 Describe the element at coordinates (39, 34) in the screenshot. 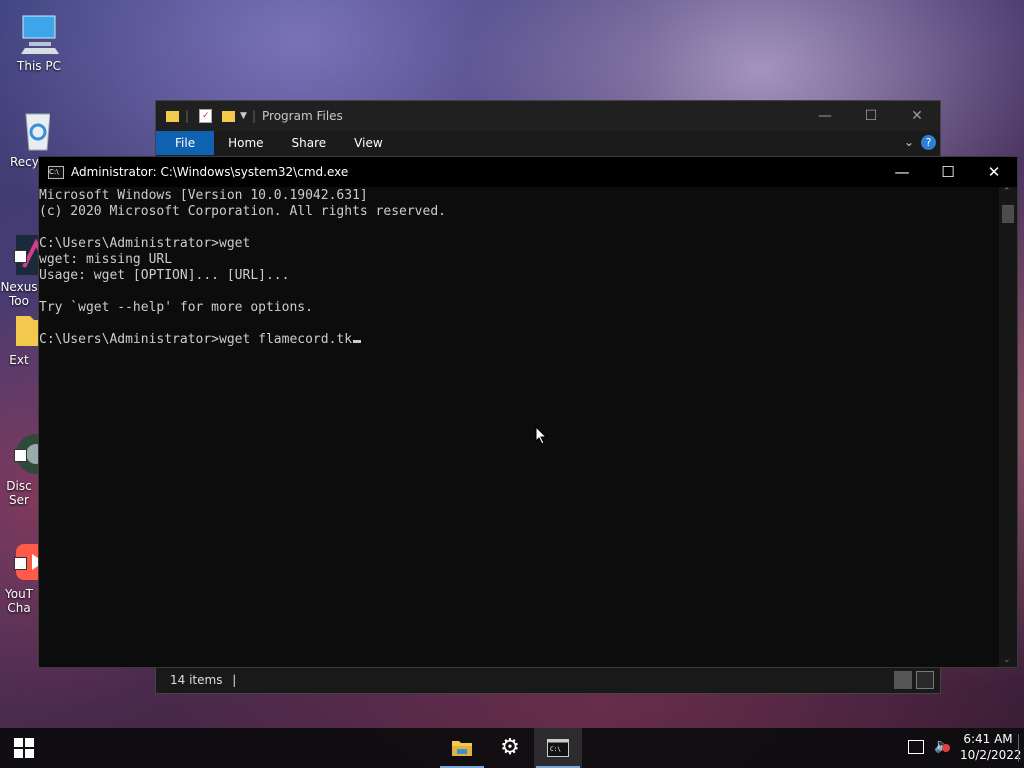

I see `computer-icon` at that location.